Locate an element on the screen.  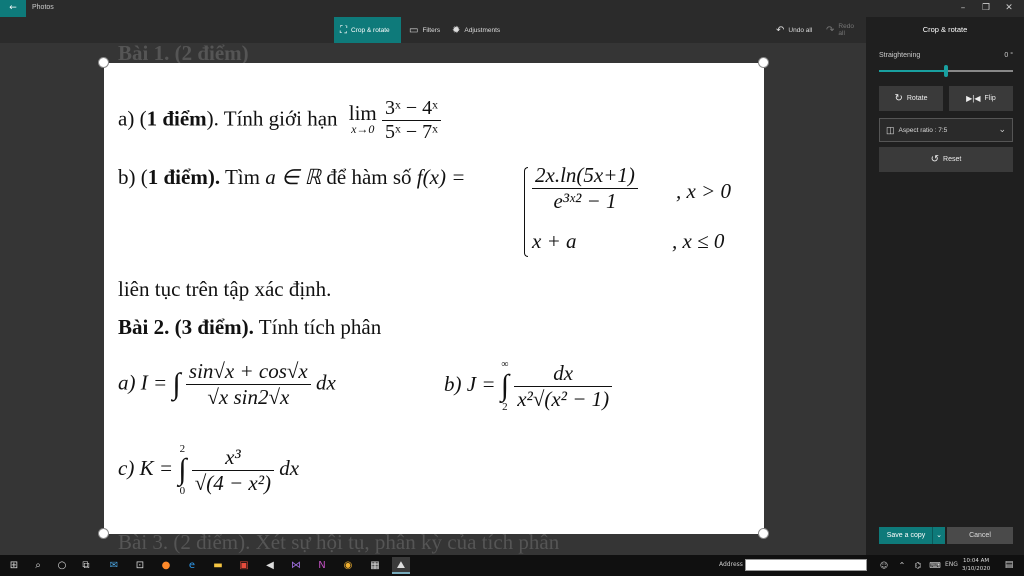
cortana-icon: ○ is located at coordinates (62, 565).